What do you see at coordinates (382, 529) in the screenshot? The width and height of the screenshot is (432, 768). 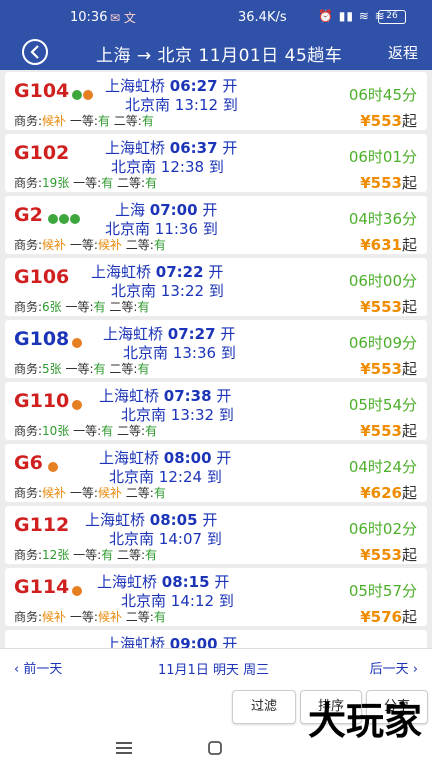 I see `trip-duration: 06时02分` at bounding box center [382, 529].